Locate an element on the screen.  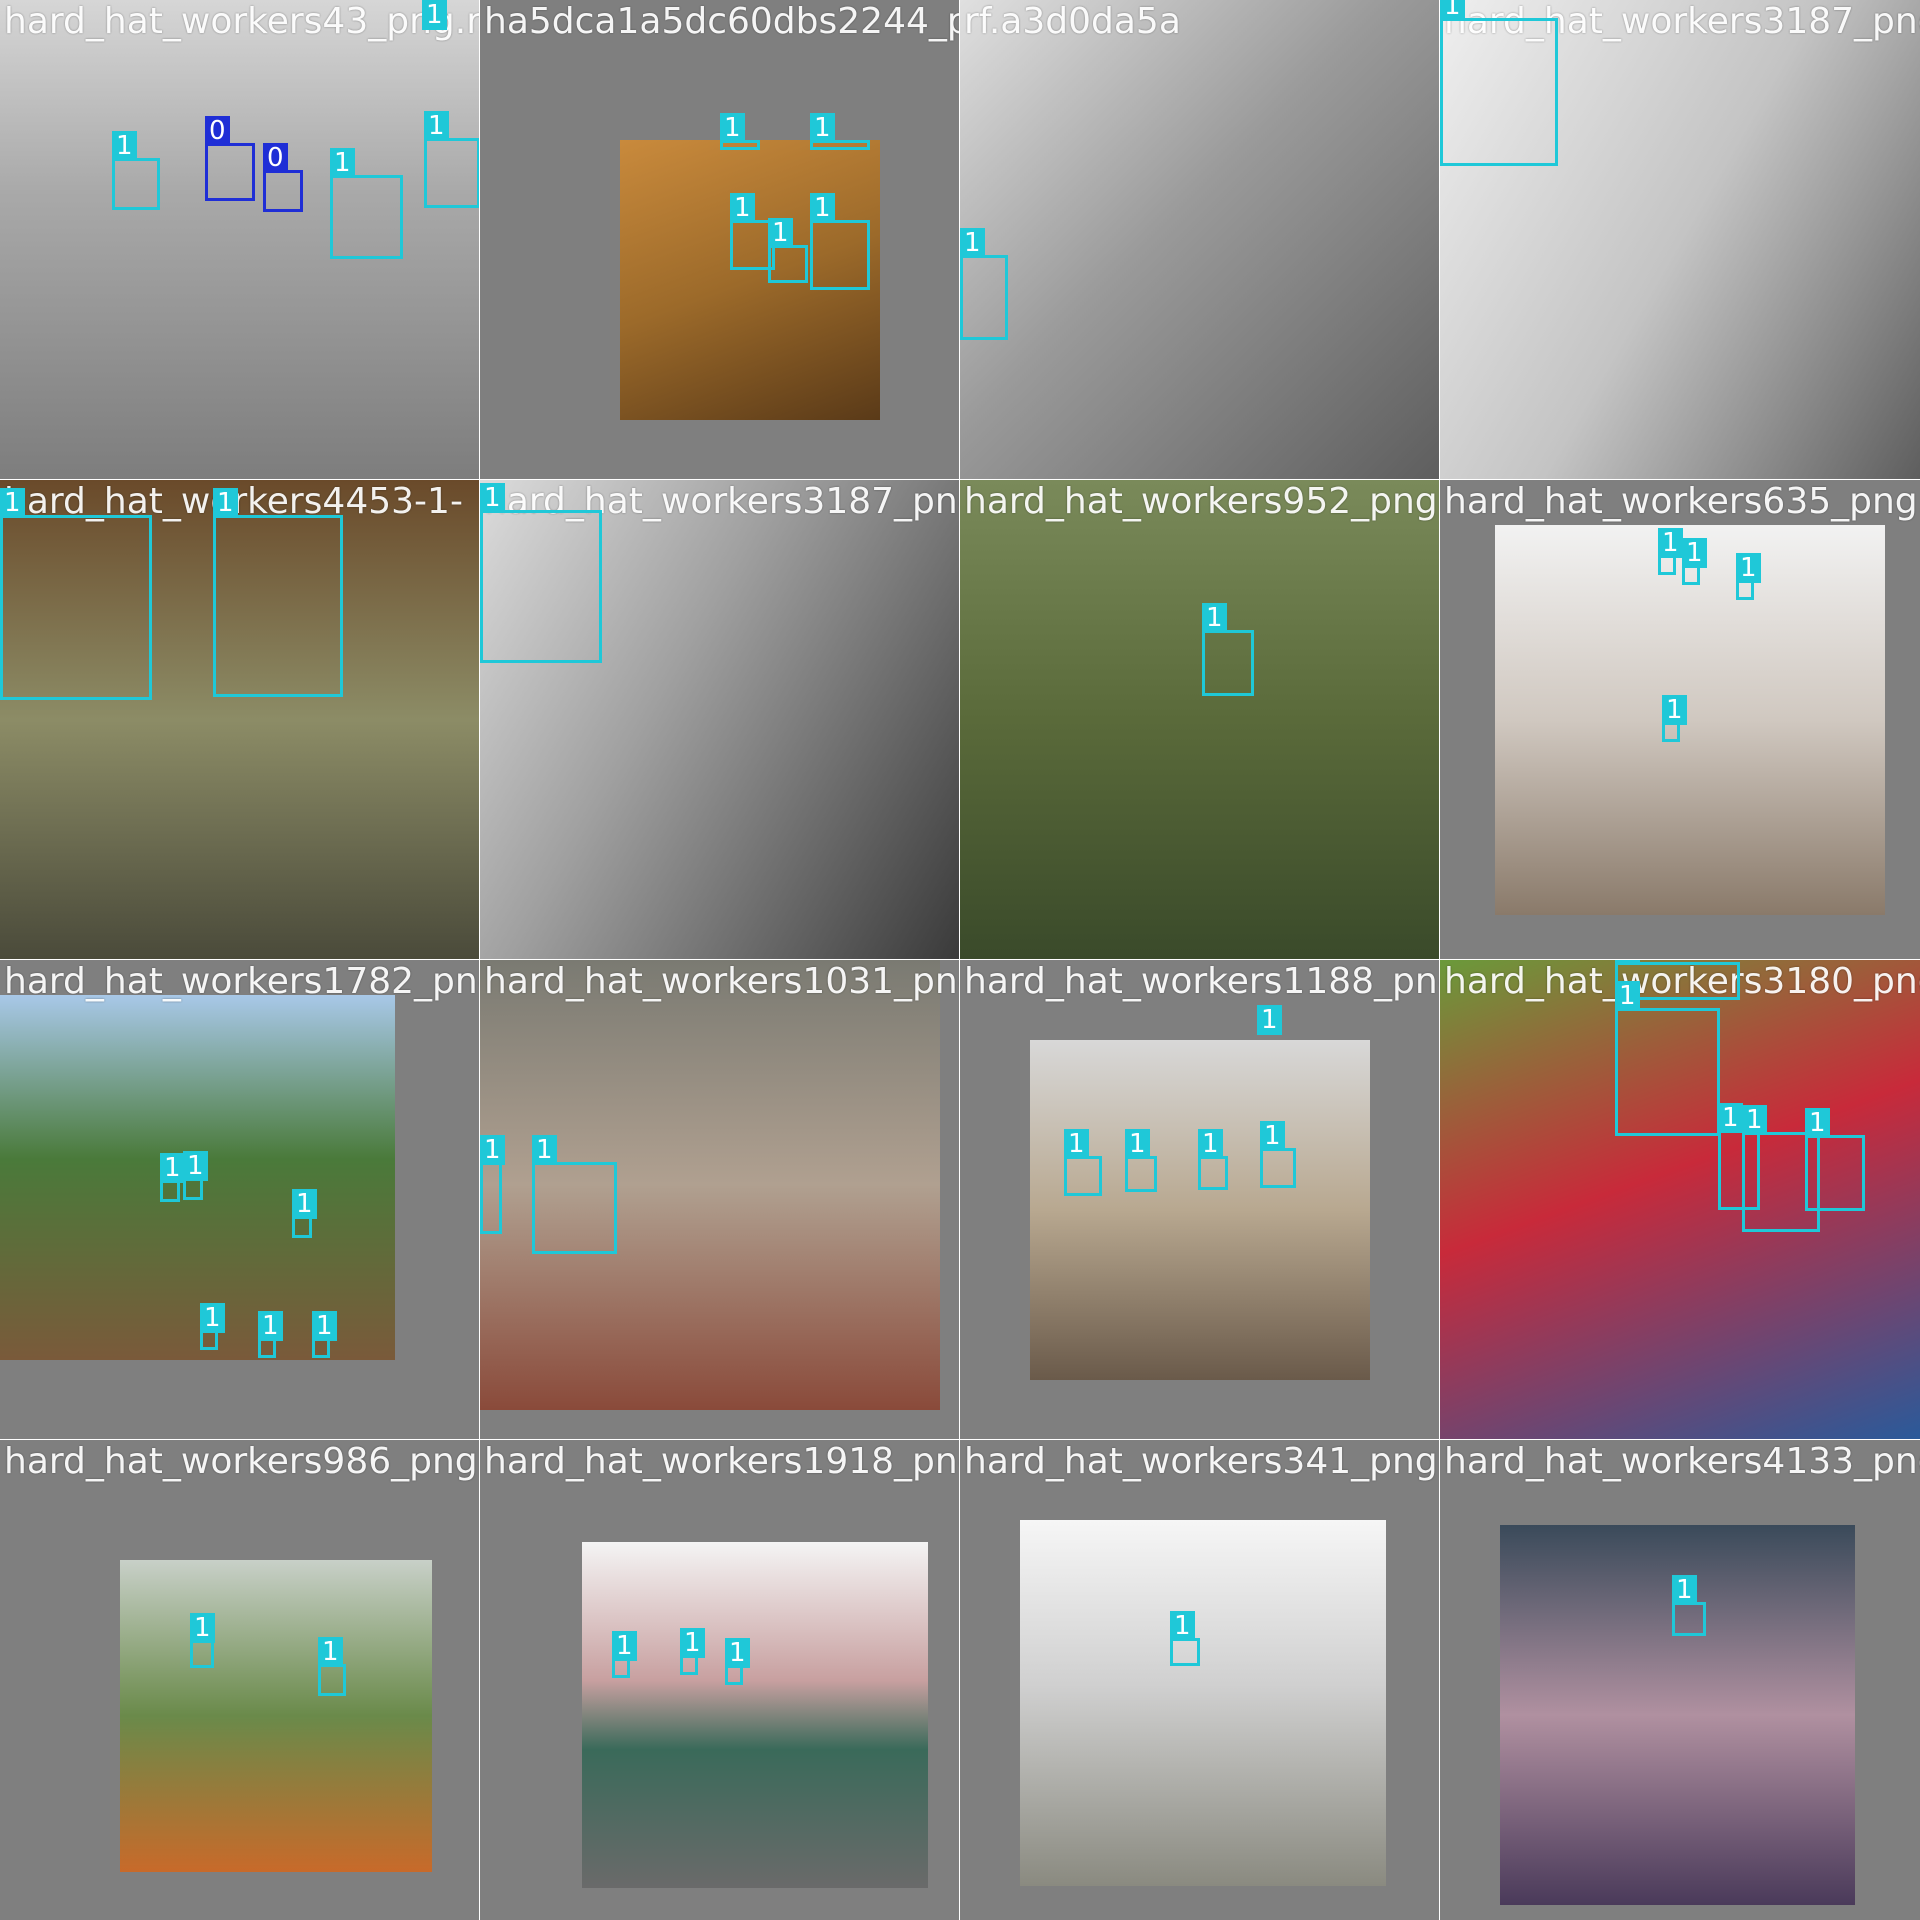
tile-caption: hard_hat_workers635_png.rf is located at coordinates (1682, 501).